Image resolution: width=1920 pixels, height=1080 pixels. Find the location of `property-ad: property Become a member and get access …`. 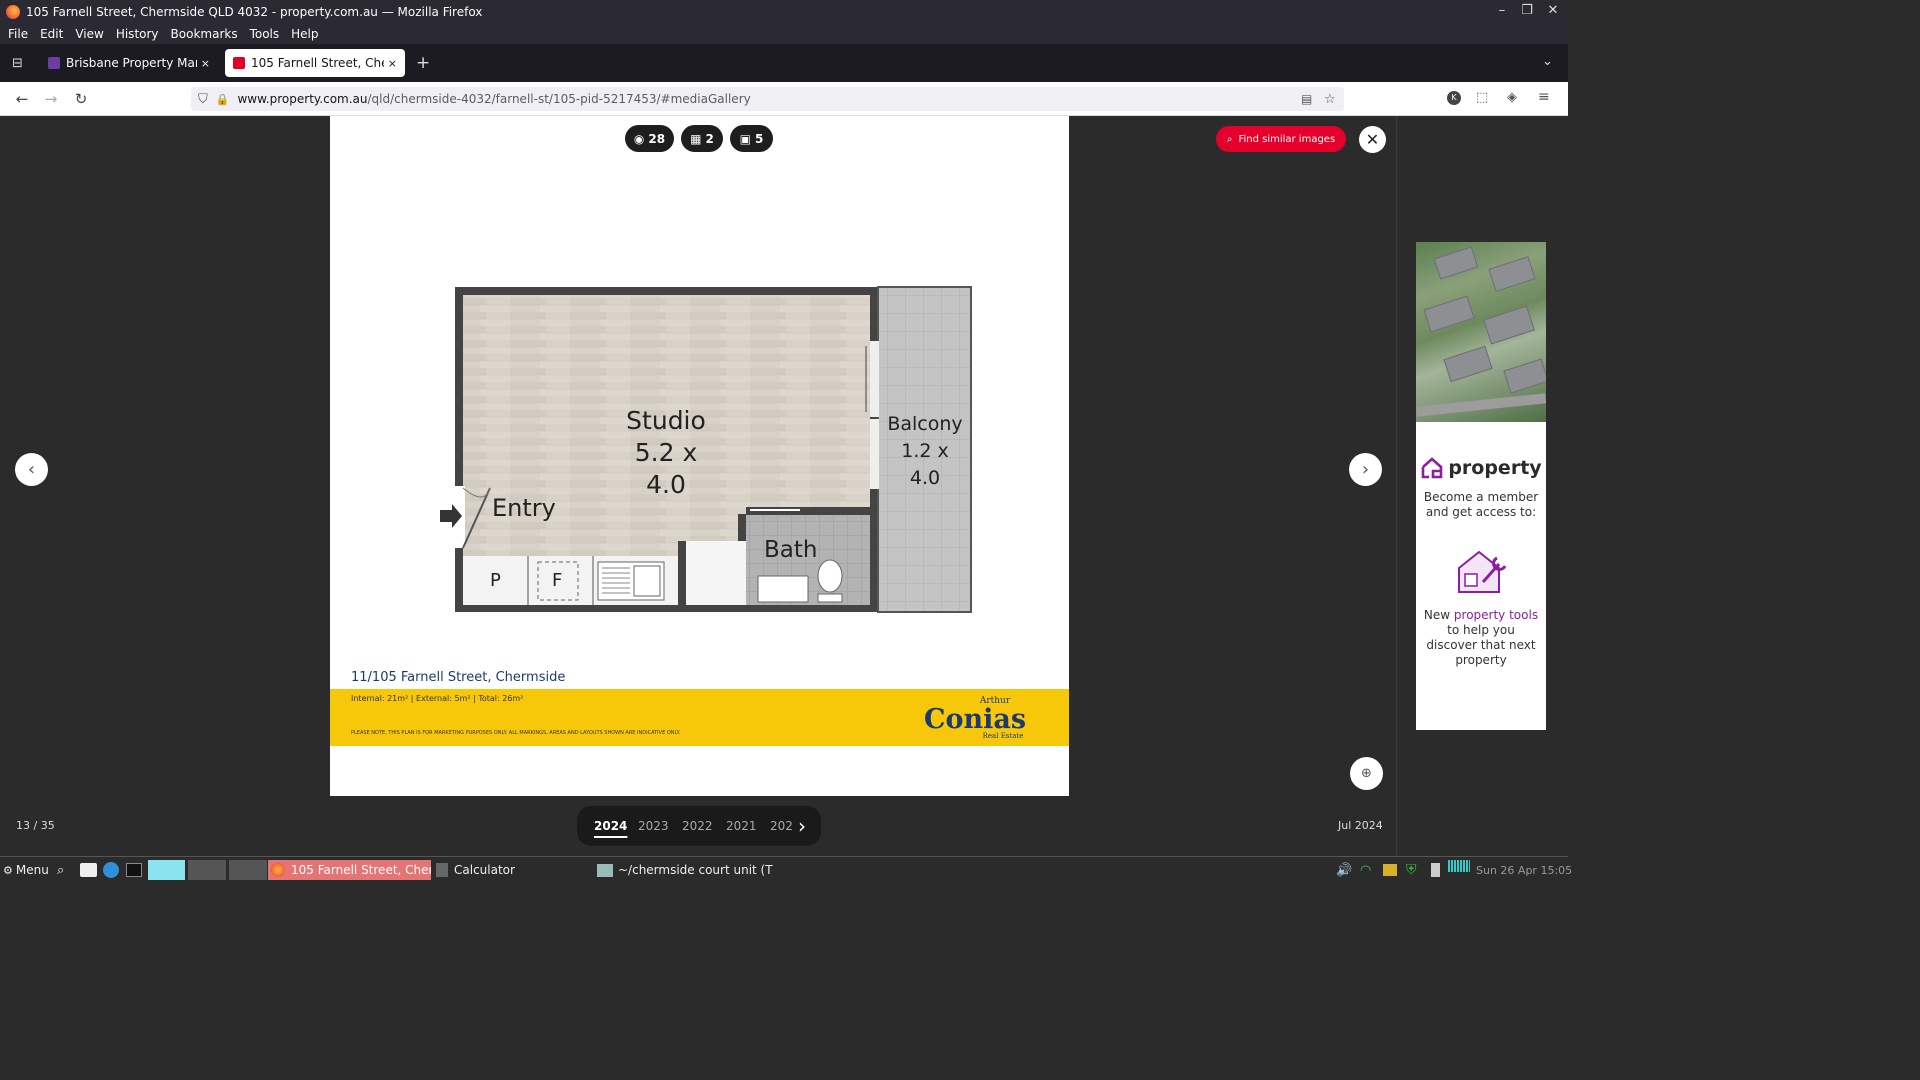

property-ad: property Become a member and get access … is located at coordinates (1481, 486).